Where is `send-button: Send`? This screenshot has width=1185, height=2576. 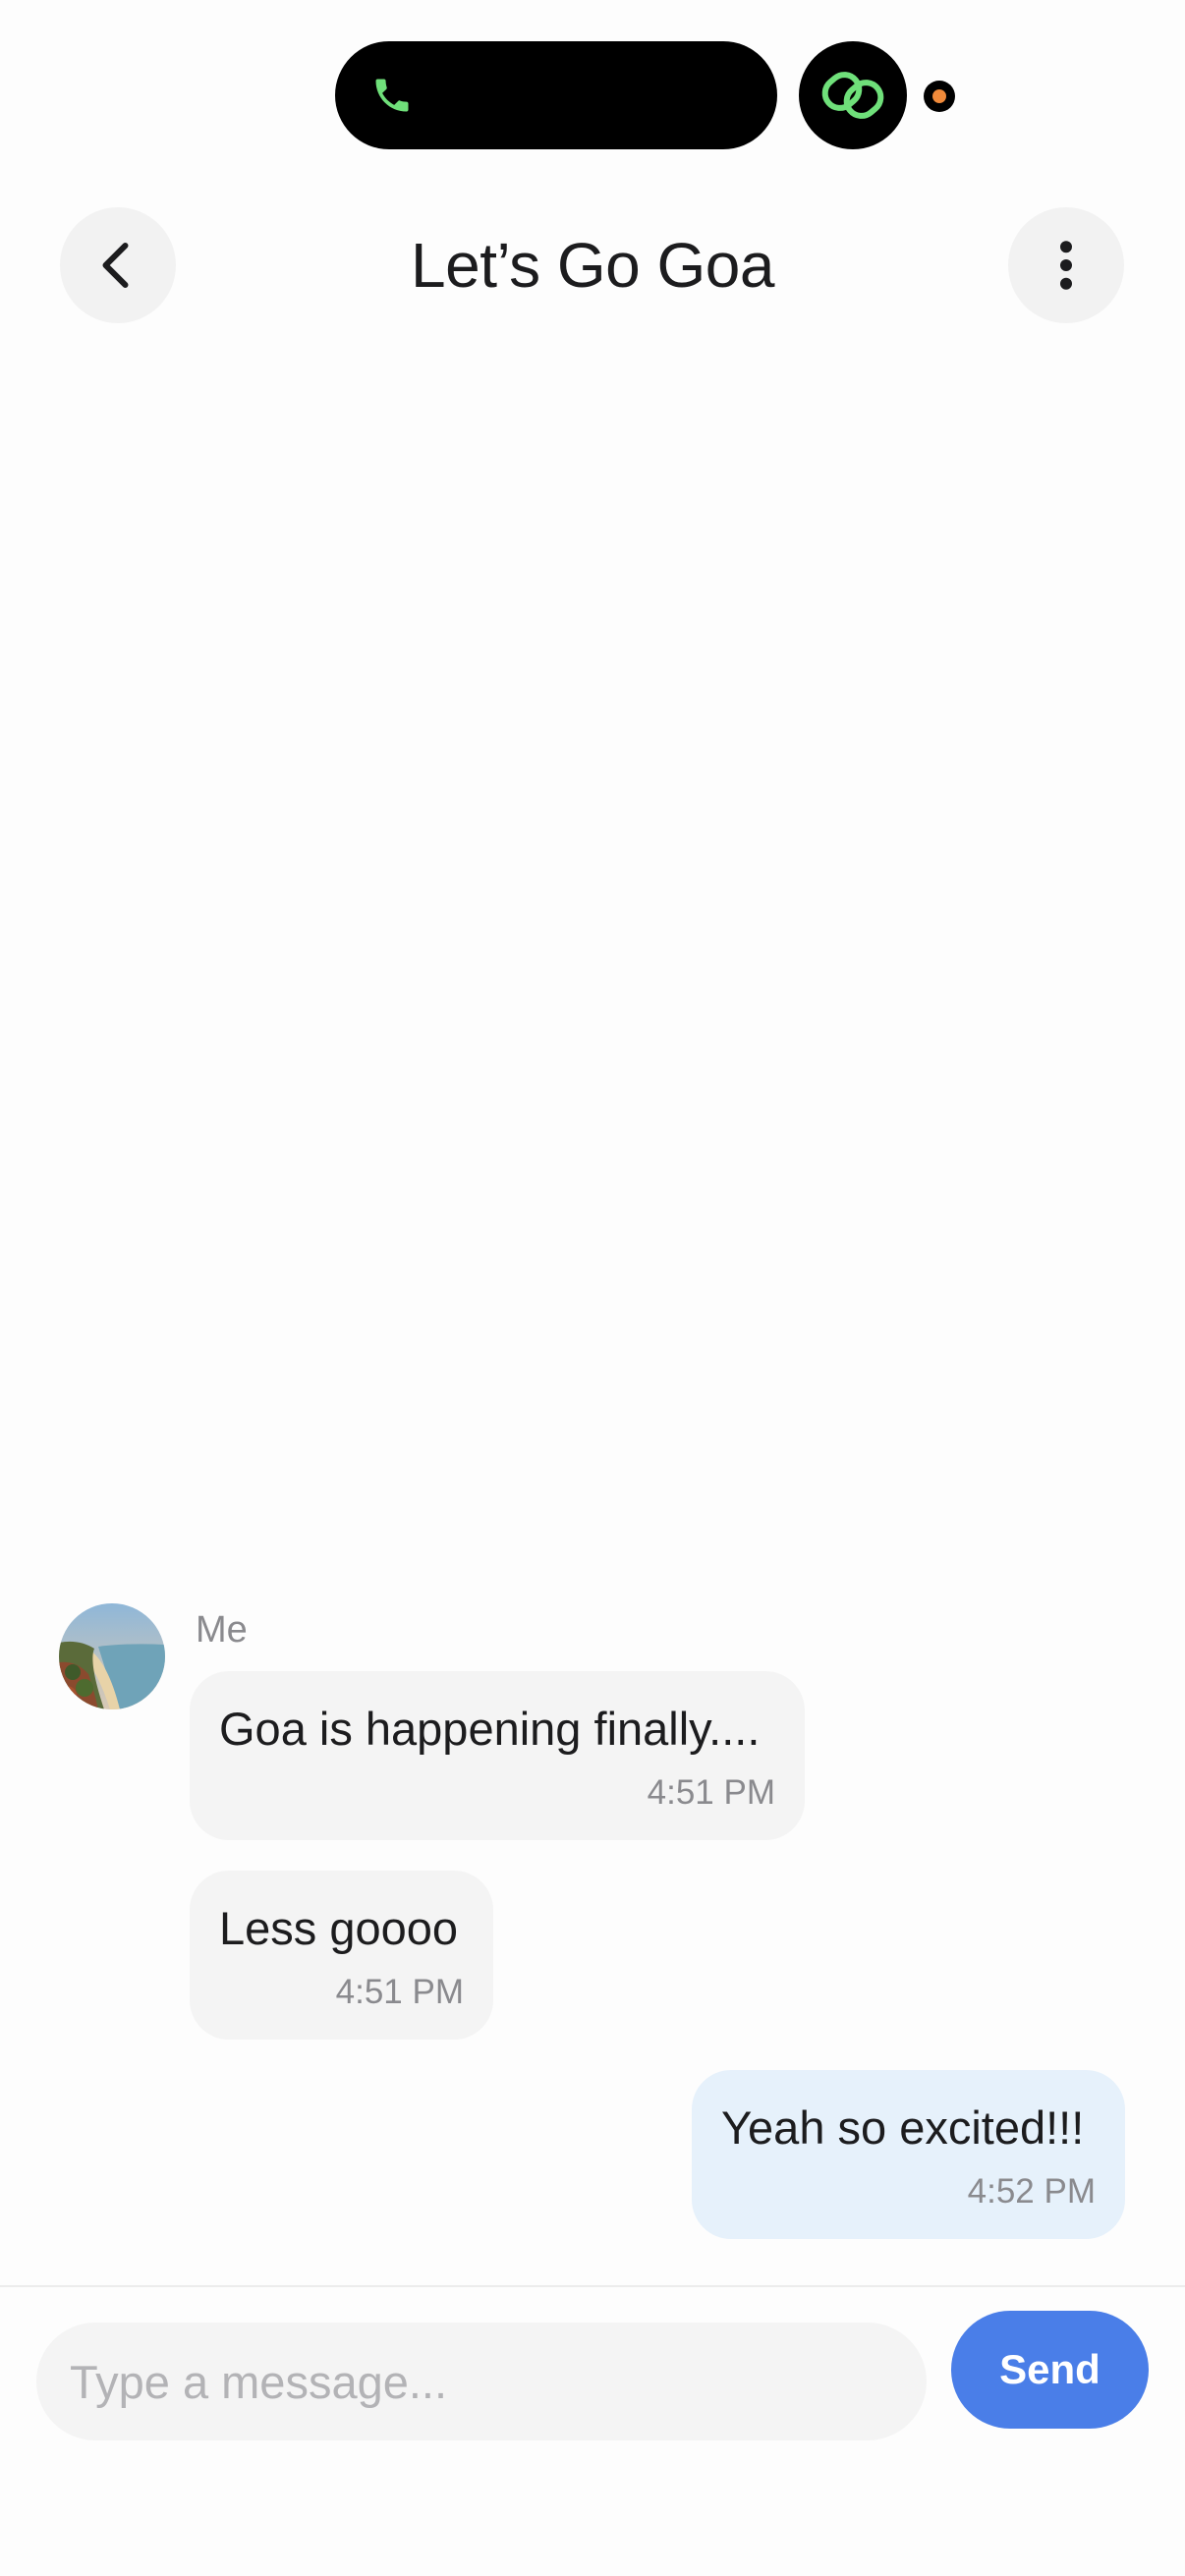 send-button: Send is located at coordinates (1050, 2370).